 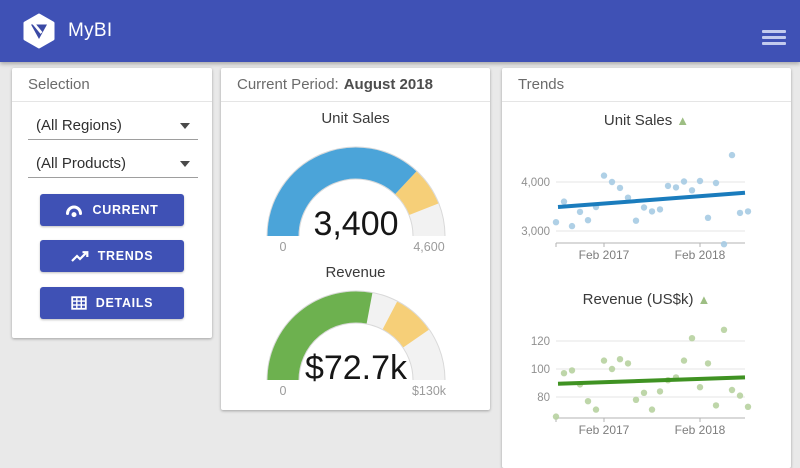 What do you see at coordinates (125, 256) in the screenshot?
I see `trends-button-label: TRENDS` at bounding box center [125, 256].